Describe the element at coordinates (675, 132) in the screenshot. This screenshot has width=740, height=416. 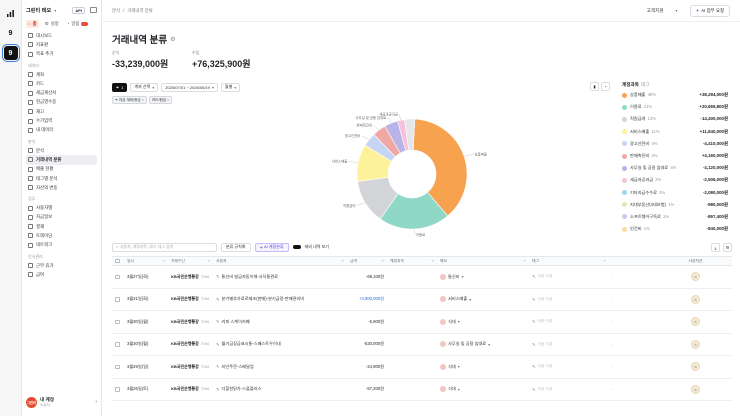
I see `panel-row: 서비스매출 11% +11,840,000원` at that location.